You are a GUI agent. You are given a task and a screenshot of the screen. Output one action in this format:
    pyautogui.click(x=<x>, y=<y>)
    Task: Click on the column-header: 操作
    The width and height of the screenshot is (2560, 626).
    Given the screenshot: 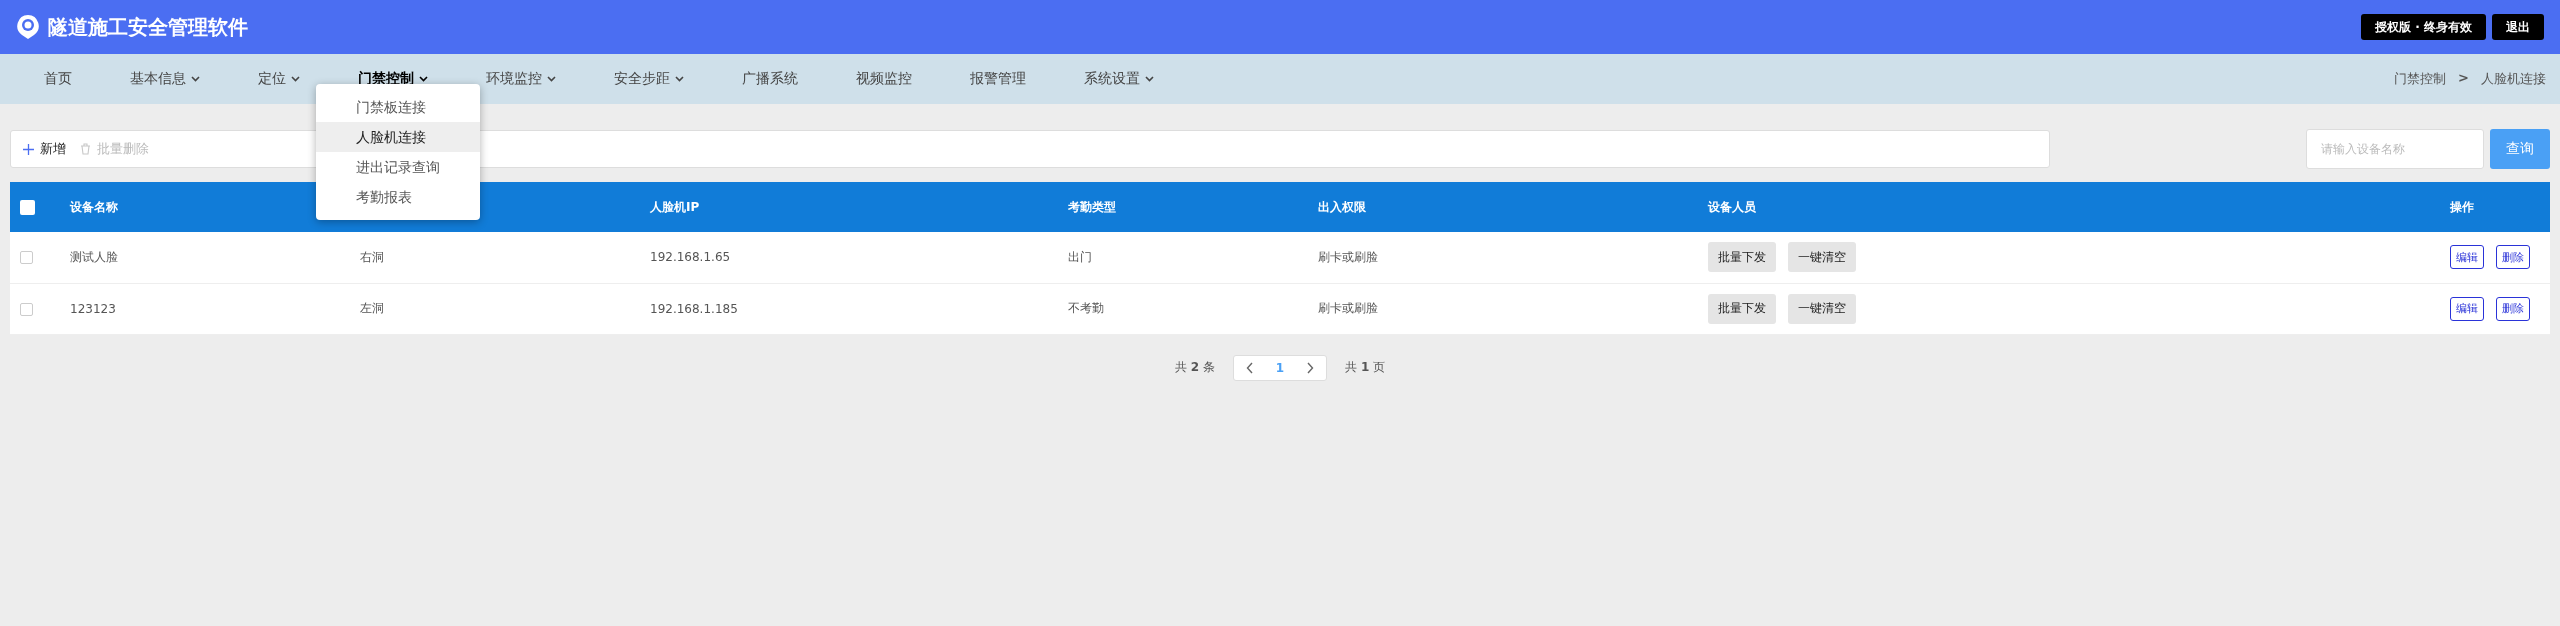 What is the action you would take?
    pyautogui.click(x=2462, y=206)
    